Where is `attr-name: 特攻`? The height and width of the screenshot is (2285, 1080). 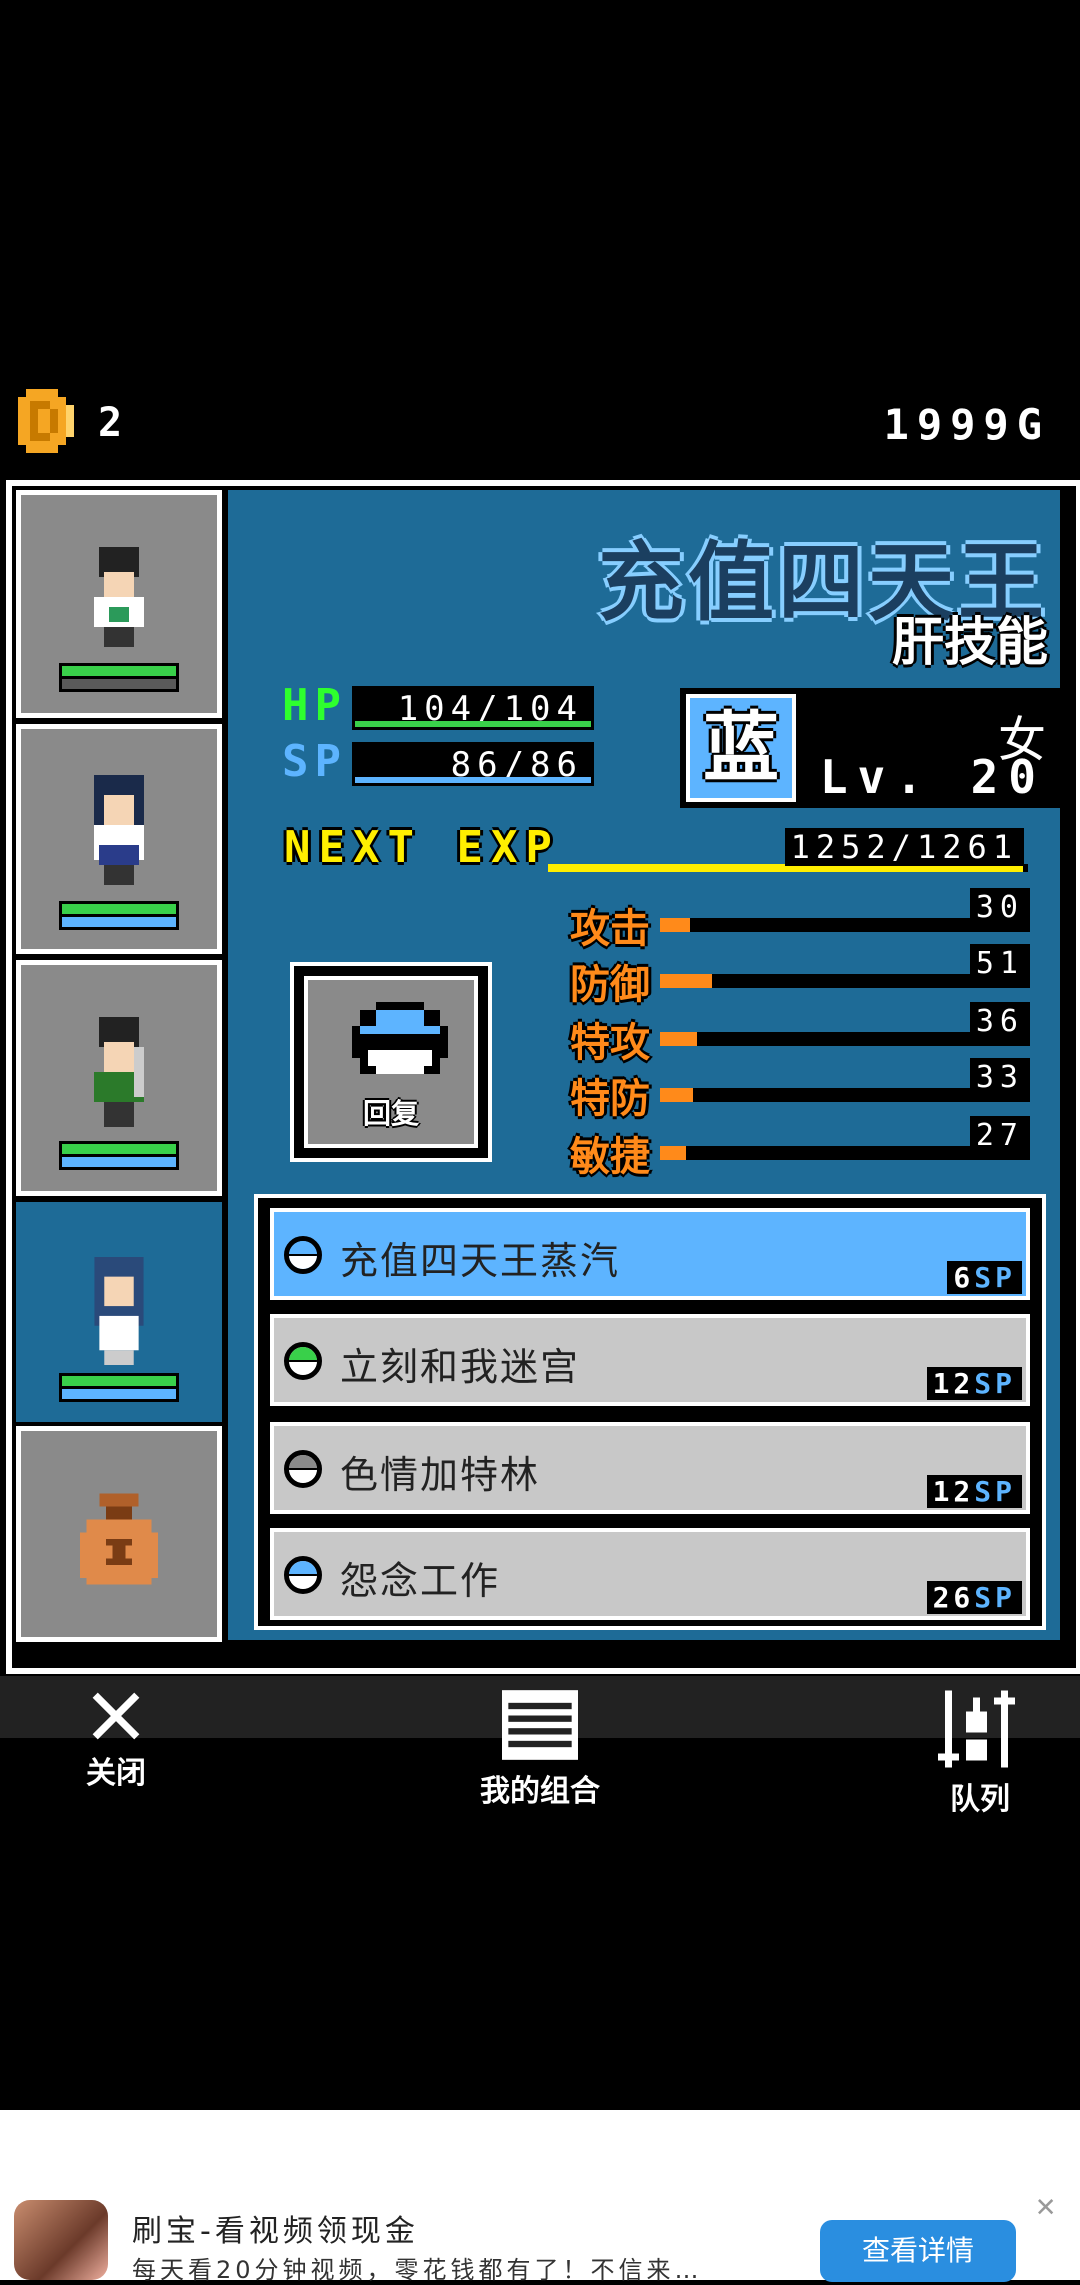
attr-name: 特攻 is located at coordinates (610, 1043).